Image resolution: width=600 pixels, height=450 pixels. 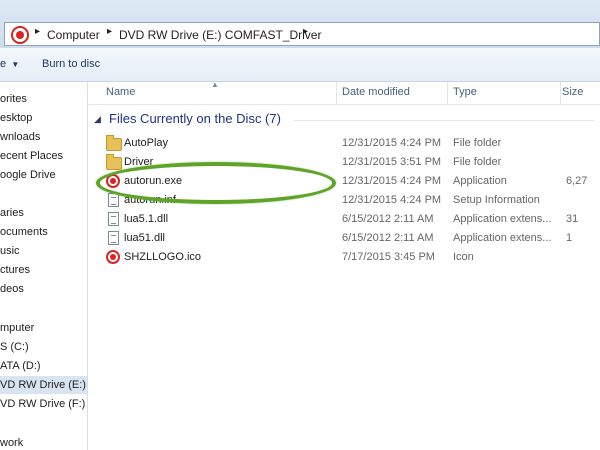 I want to click on column-header-row: ▲ Name Date modified Type Size, so click(x=344, y=92).